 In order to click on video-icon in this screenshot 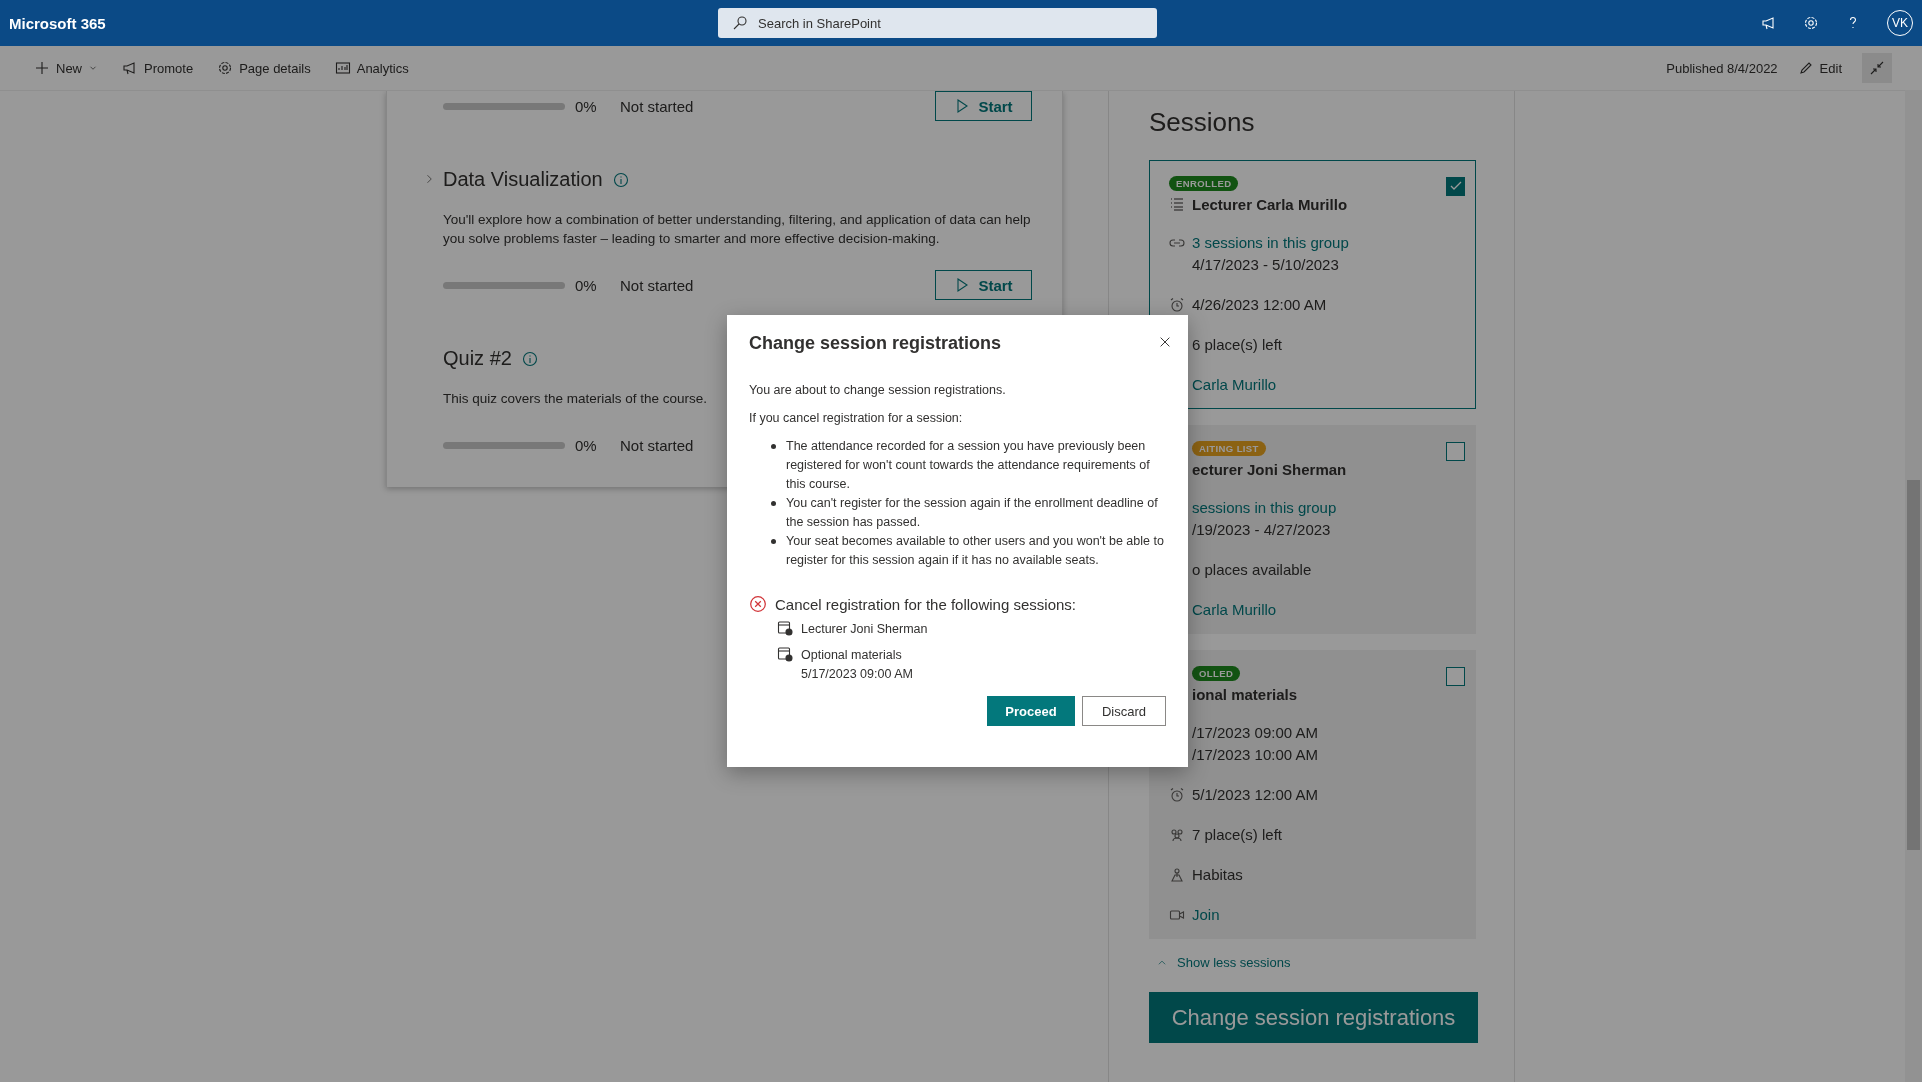, I will do `click(1177, 915)`.